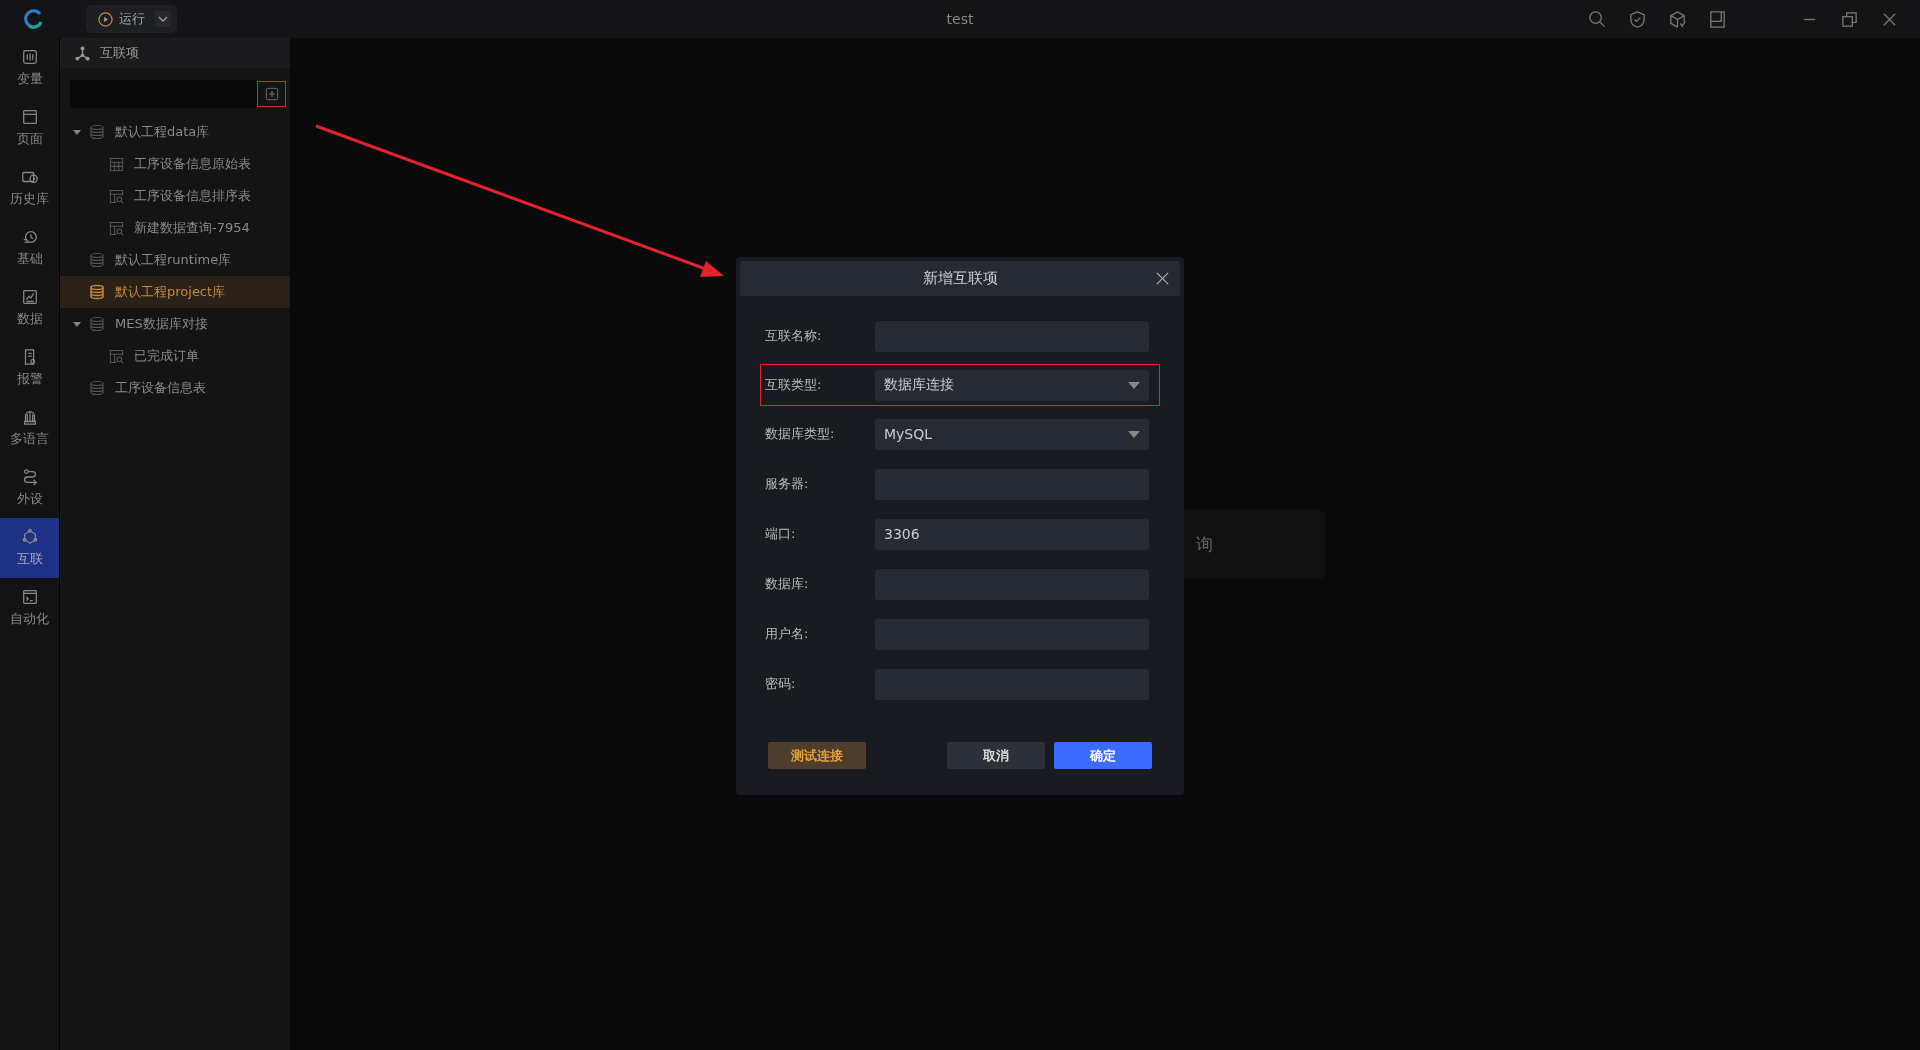 The height and width of the screenshot is (1050, 1920). I want to click on panel-title: 互联项, so click(119, 53).